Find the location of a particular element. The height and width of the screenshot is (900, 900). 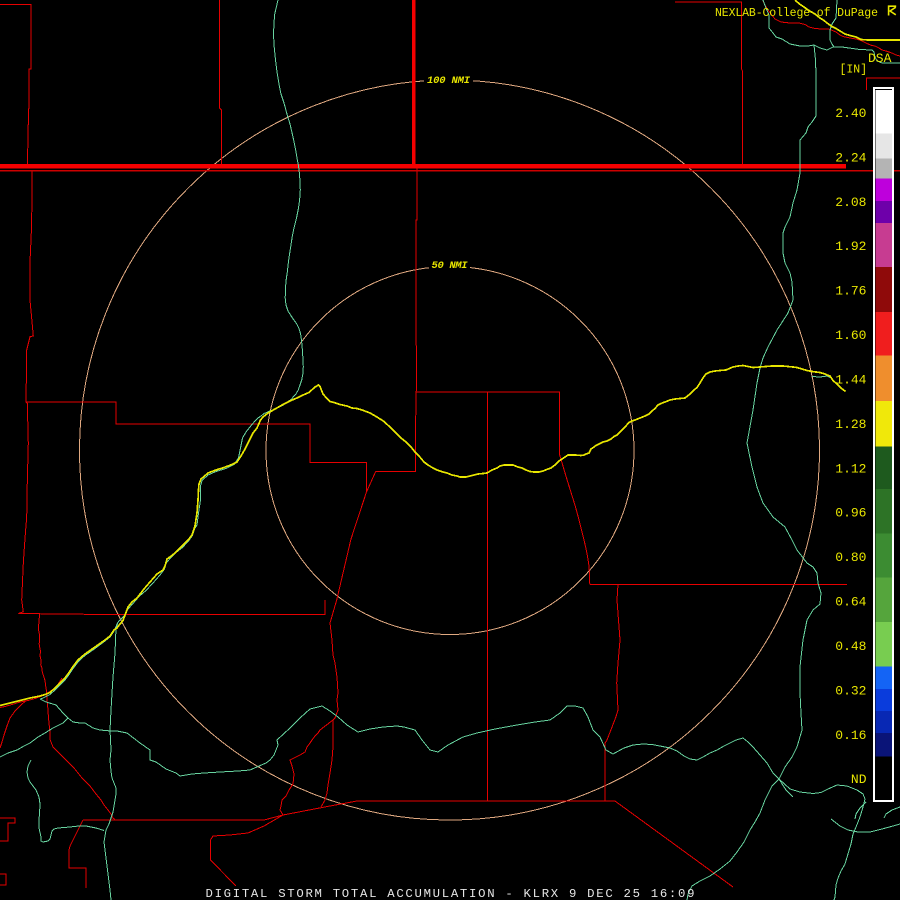

svg-text: 2.08 is located at coordinates (850, 202).